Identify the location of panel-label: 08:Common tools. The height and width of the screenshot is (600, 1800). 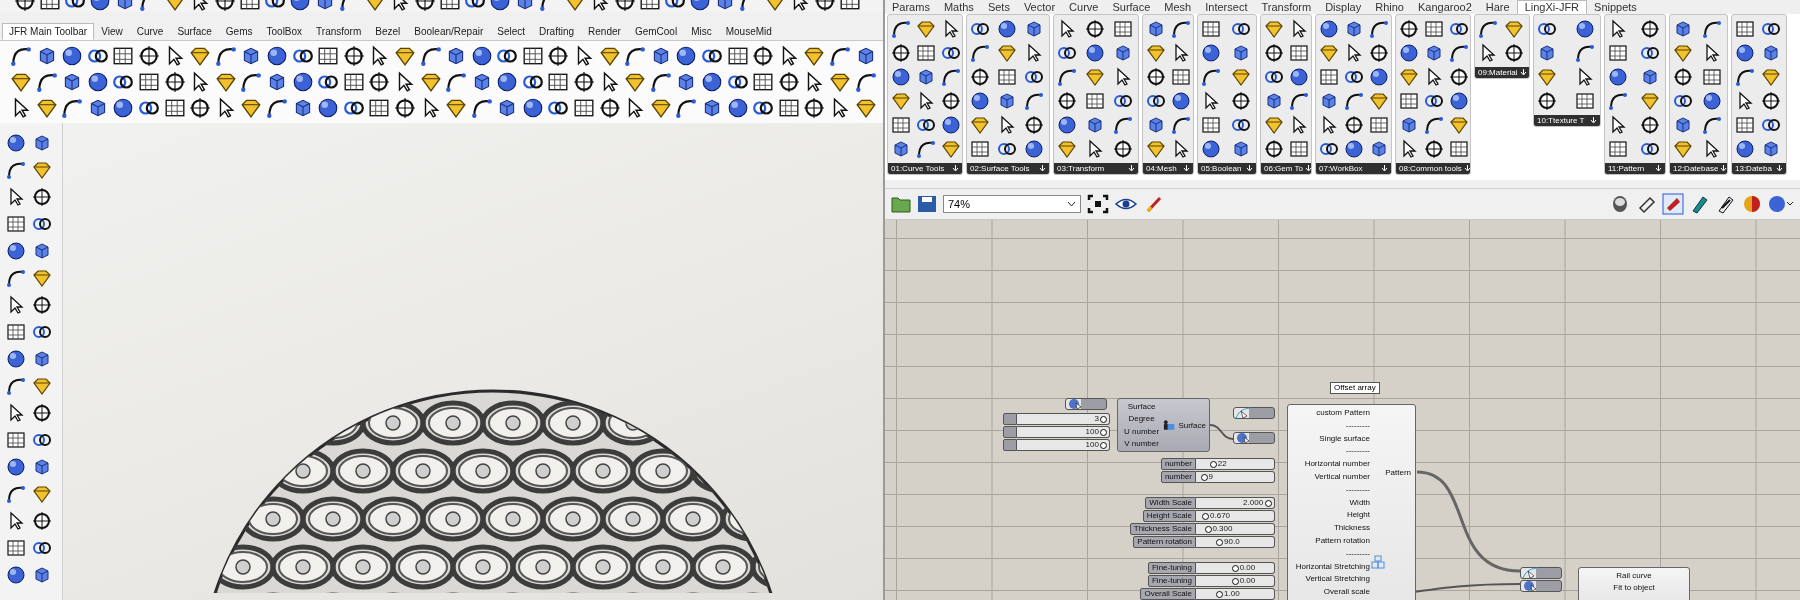
(1433, 168).